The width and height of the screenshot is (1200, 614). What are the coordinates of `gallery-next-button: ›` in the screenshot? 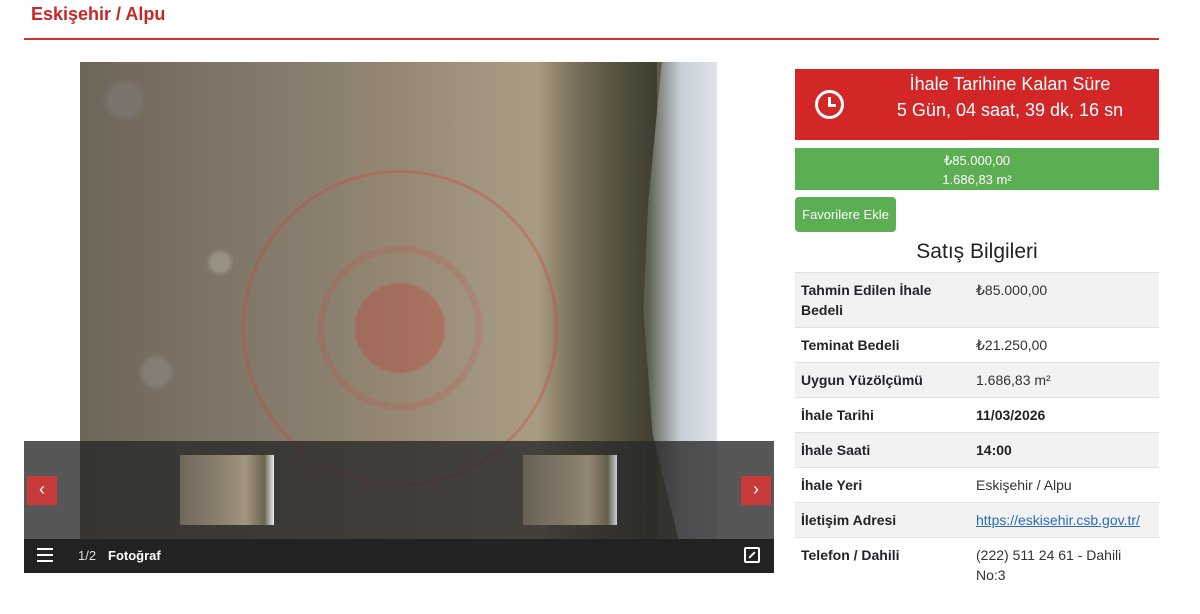 It's located at (756, 490).